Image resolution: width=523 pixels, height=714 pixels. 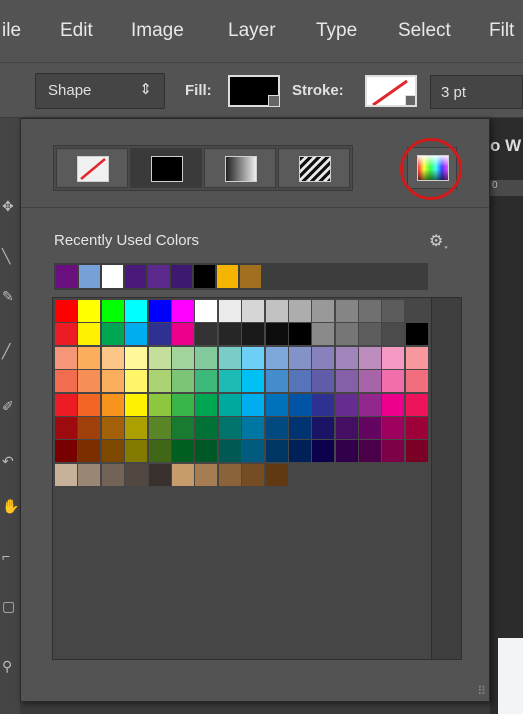 What do you see at coordinates (424, 31) in the screenshot?
I see `menu-select: Select` at bounding box center [424, 31].